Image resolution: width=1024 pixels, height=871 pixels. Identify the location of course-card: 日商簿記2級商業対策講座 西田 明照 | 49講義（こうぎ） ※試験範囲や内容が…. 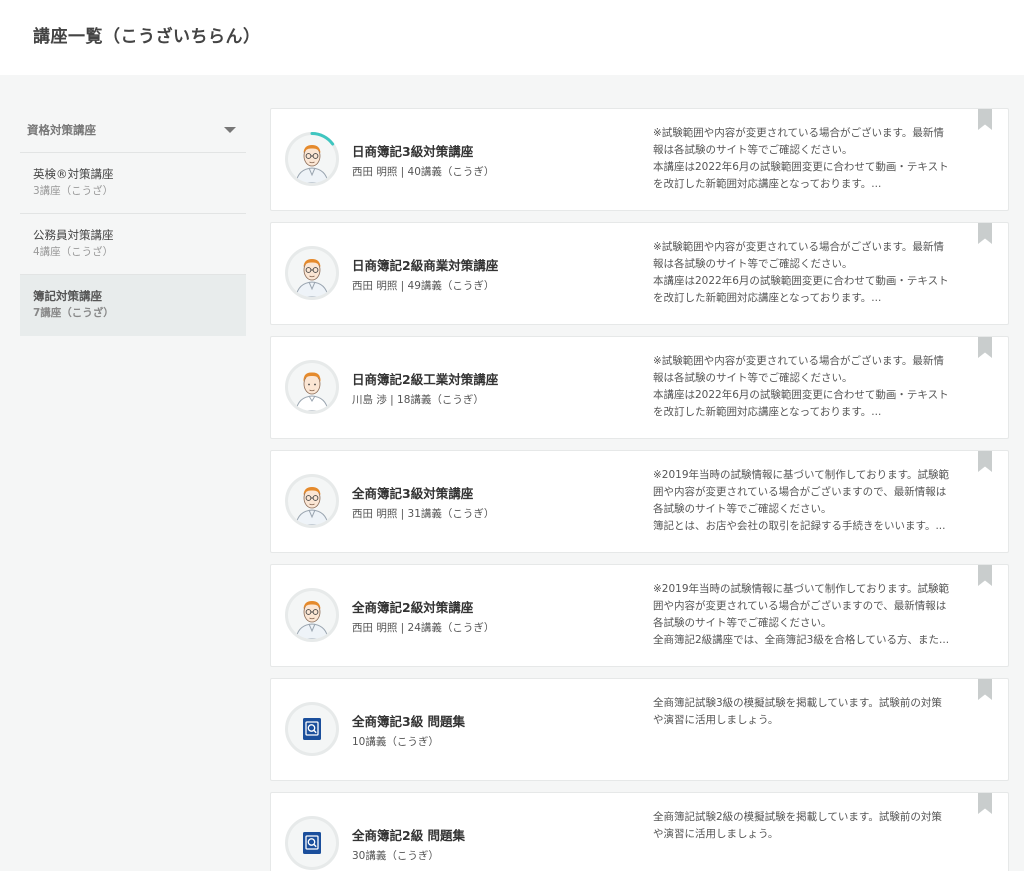
(639, 273).